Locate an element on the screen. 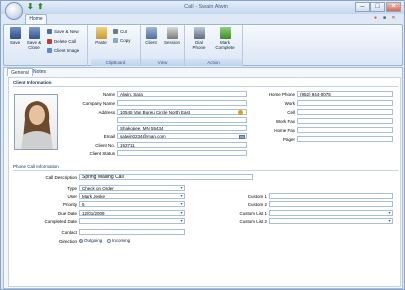 Image resolution: width=405 pixels, height=290 pixels. minimize-button: – is located at coordinates (362, 7).